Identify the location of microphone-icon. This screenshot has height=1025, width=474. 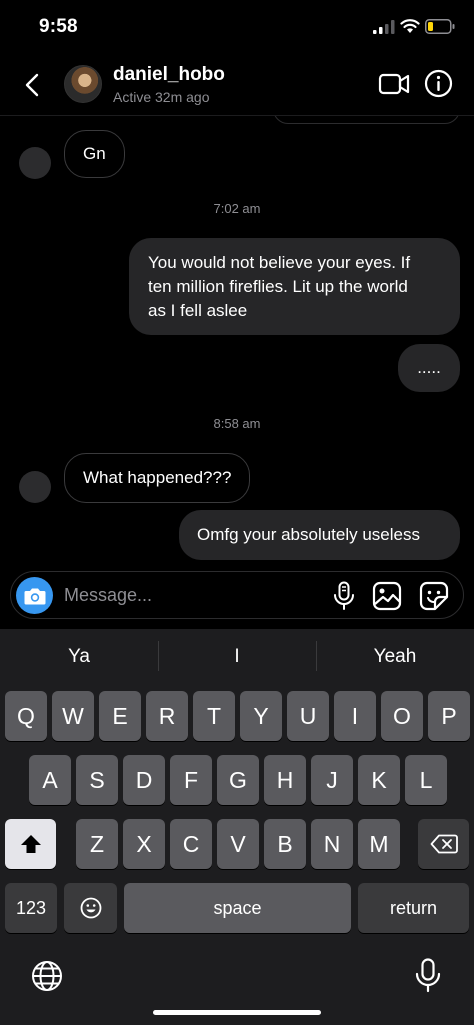
(344, 596).